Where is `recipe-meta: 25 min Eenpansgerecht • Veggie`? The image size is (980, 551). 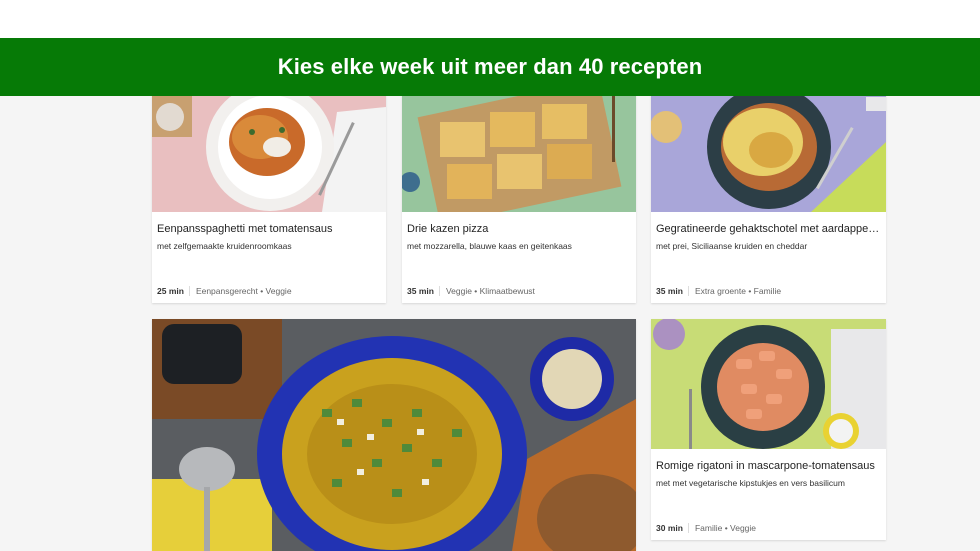 recipe-meta: 25 min Eenpansgerecht • Veggie is located at coordinates (269, 291).